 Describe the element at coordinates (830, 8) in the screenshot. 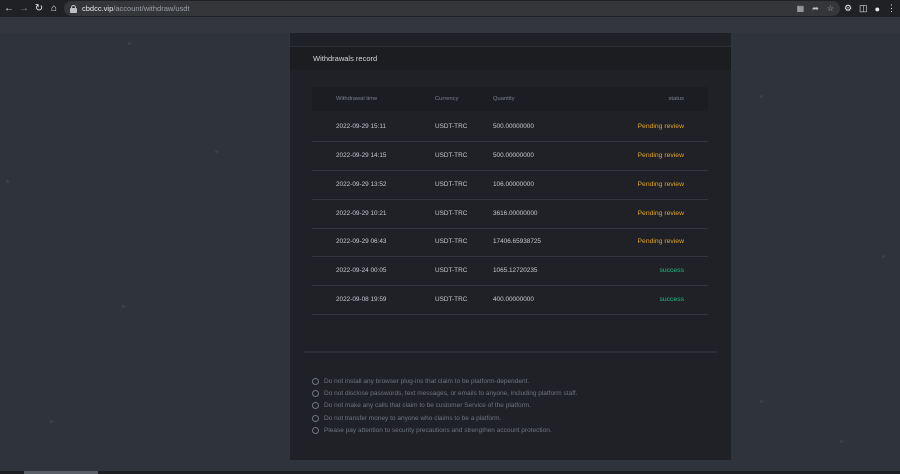

I see `star-icon: ☆` at that location.